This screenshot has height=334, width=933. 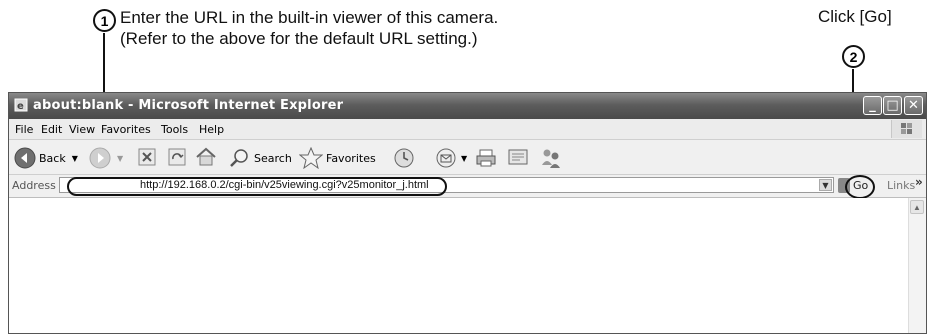 I want to click on scroll-up-icon: ▲, so click(x=917, y=207).